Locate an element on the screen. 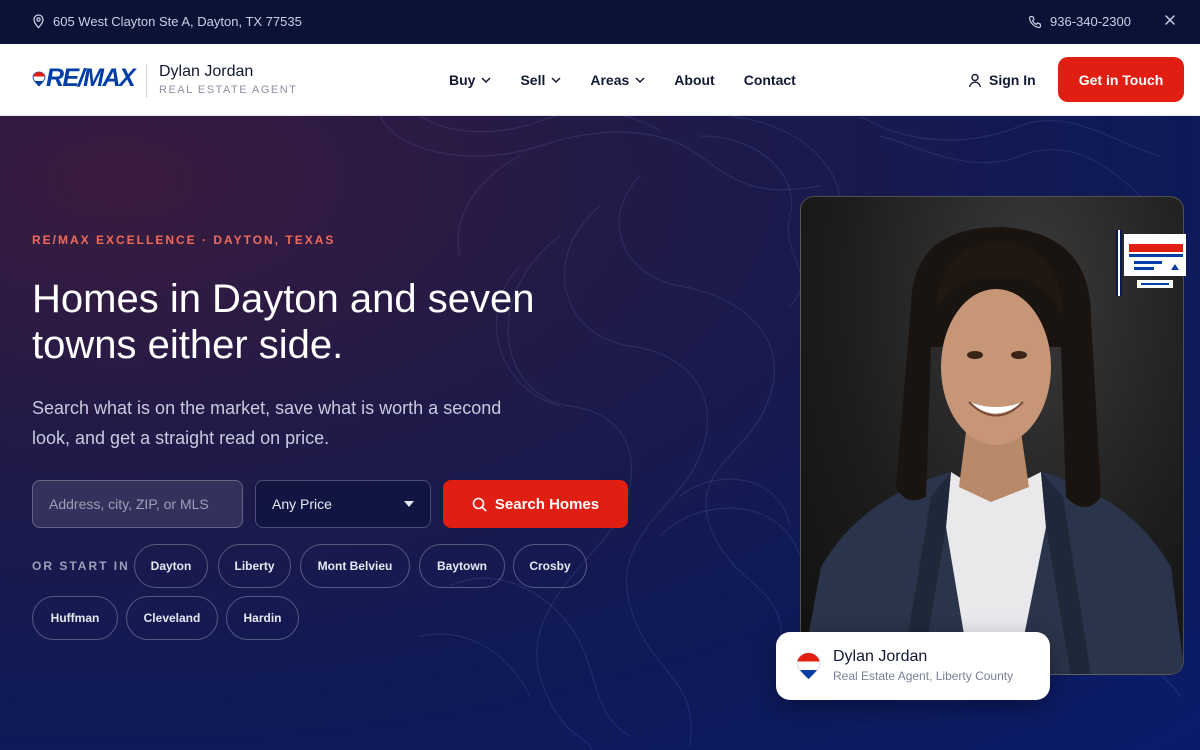 The width and height of the screenshot is (1200, 750). agent-role: REAL ESTATE AGENT is located at coordinates (228, 90).